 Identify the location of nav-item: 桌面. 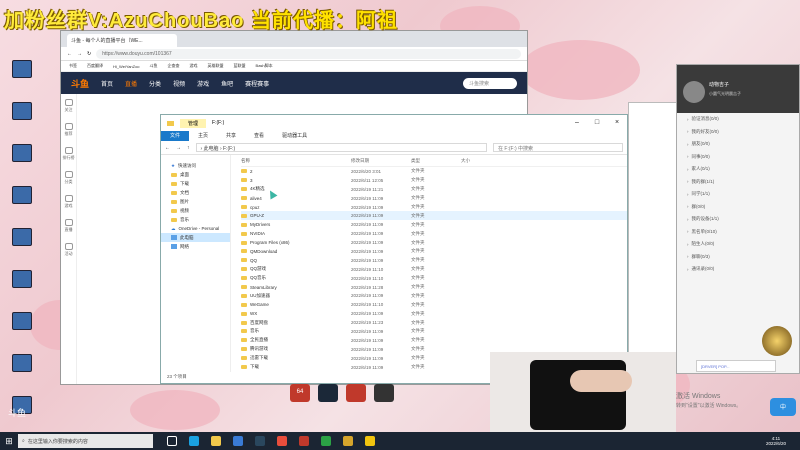
(195, 174).